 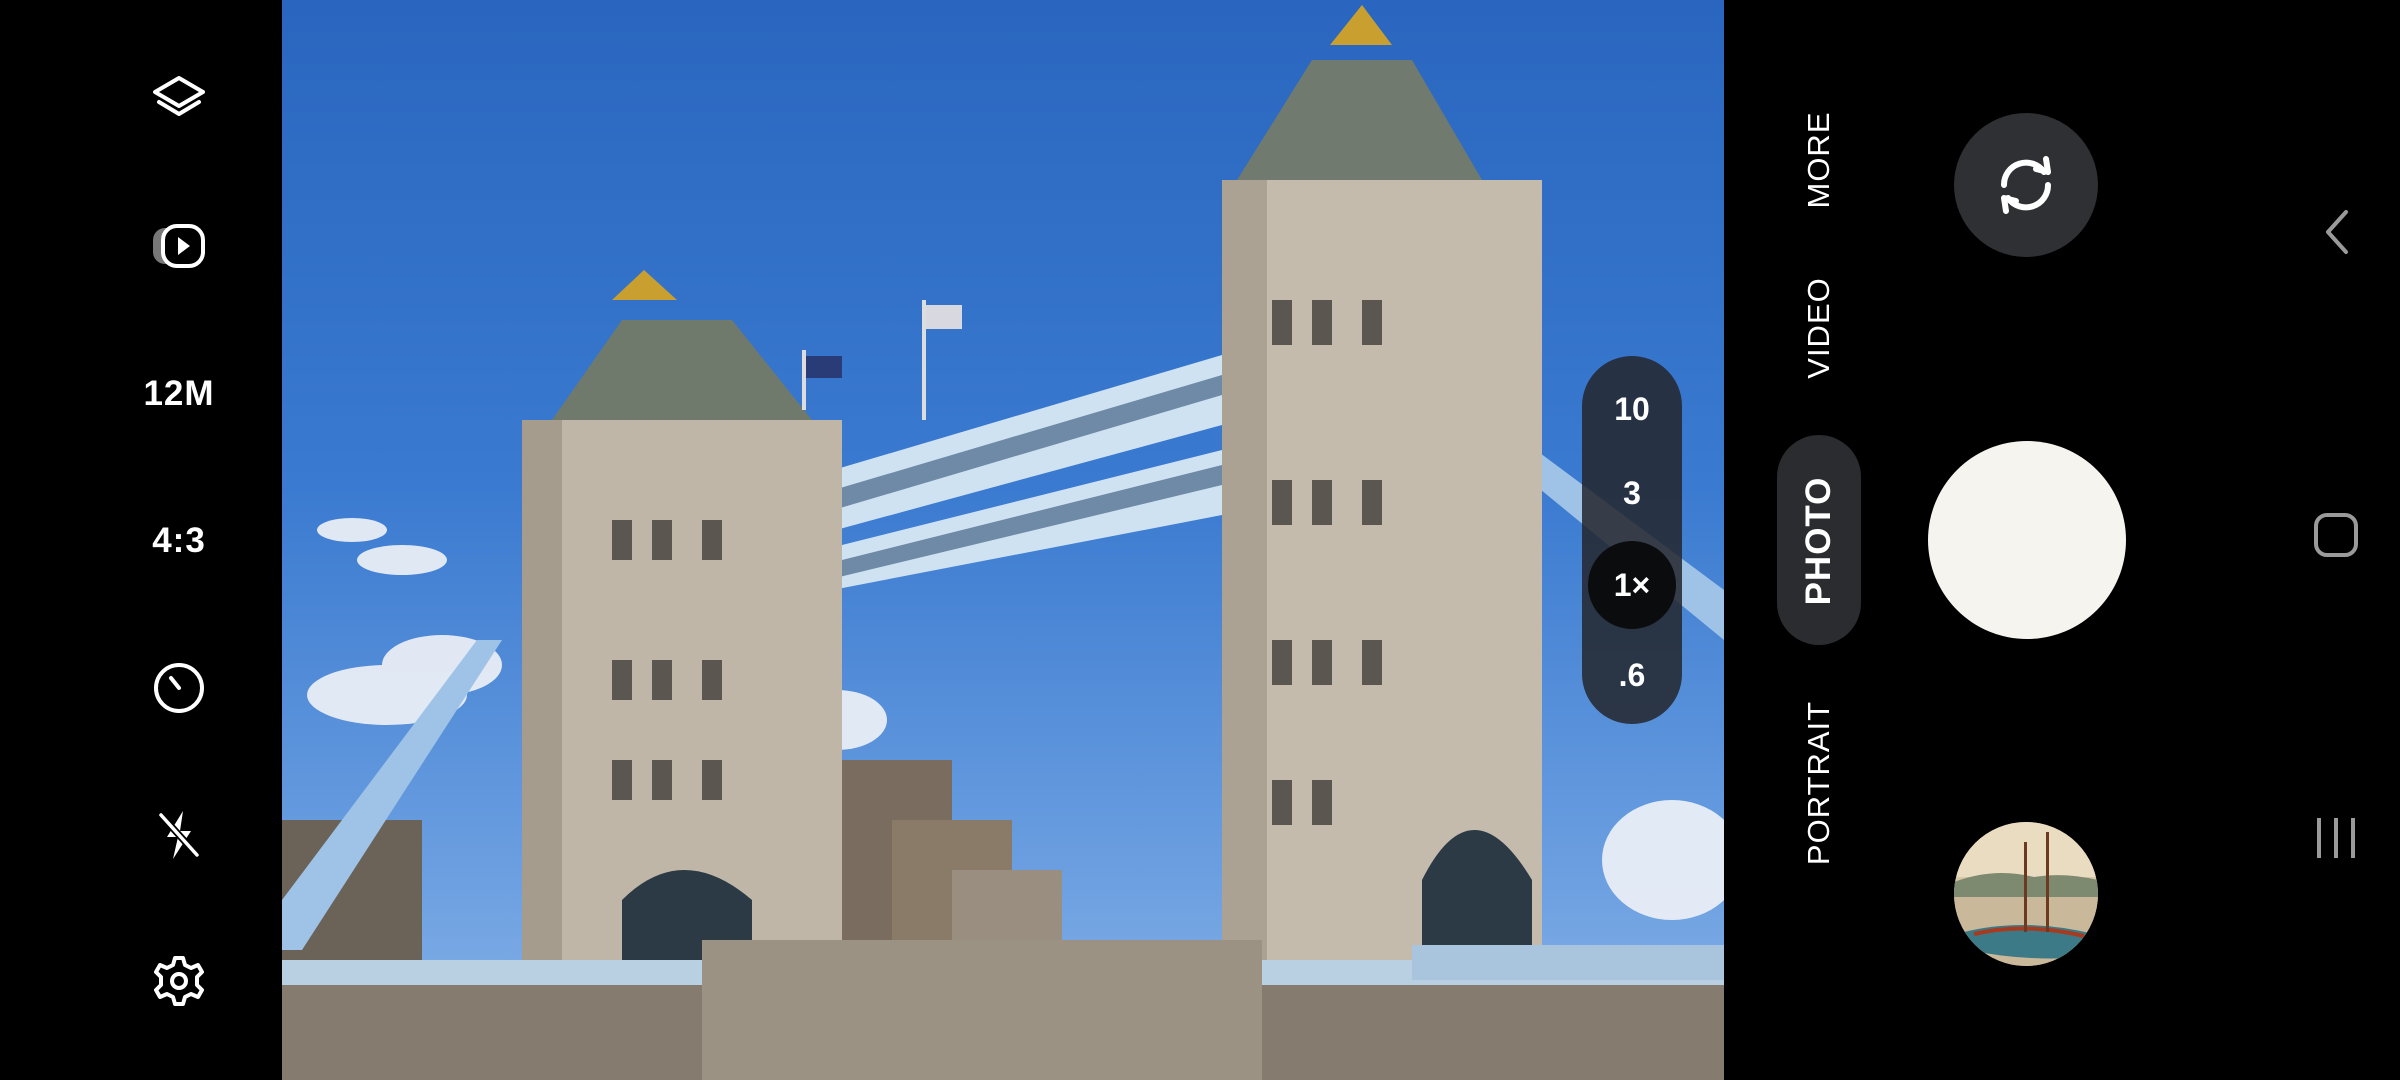 I want to click on zoom-option-label: 10, so click(x=1632, y=408).